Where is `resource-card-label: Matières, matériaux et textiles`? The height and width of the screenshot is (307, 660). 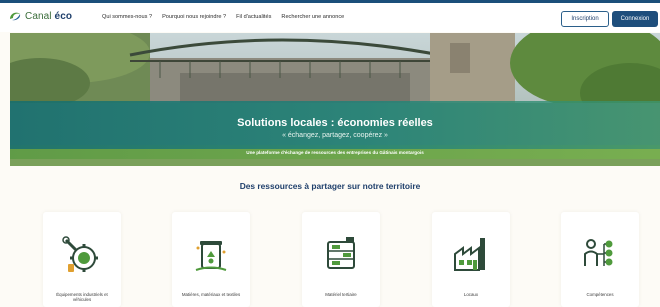
resource-card-label: Matières, matériaux et textiles is located at coordinates (211, 294).